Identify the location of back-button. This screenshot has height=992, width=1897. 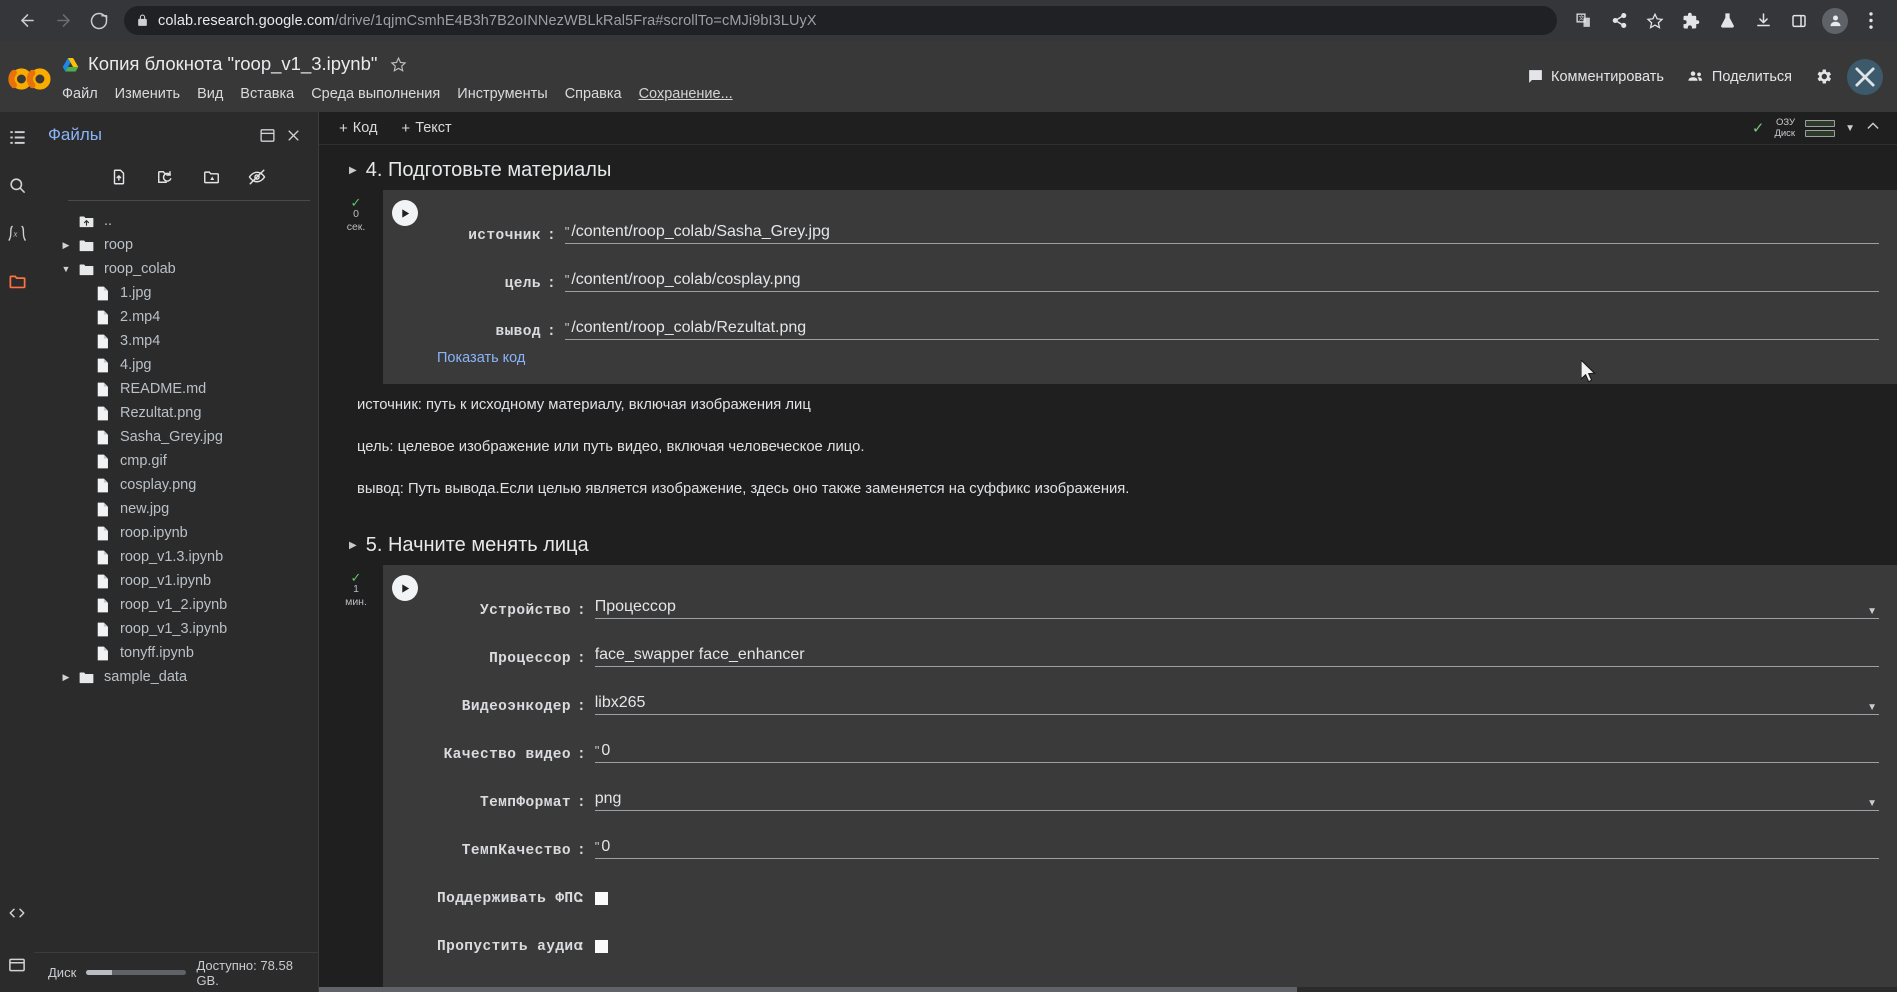
(27, 21).